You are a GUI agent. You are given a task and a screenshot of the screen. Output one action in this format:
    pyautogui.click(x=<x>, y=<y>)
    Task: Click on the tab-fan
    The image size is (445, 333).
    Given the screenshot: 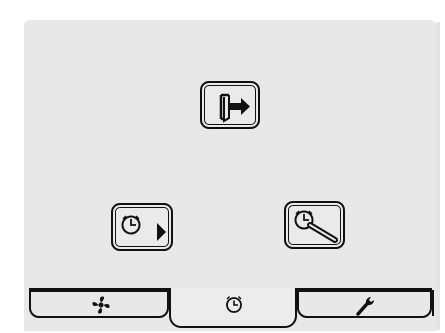 What is the action you would take?
    pyautogui.click(x=99, y=304)
    